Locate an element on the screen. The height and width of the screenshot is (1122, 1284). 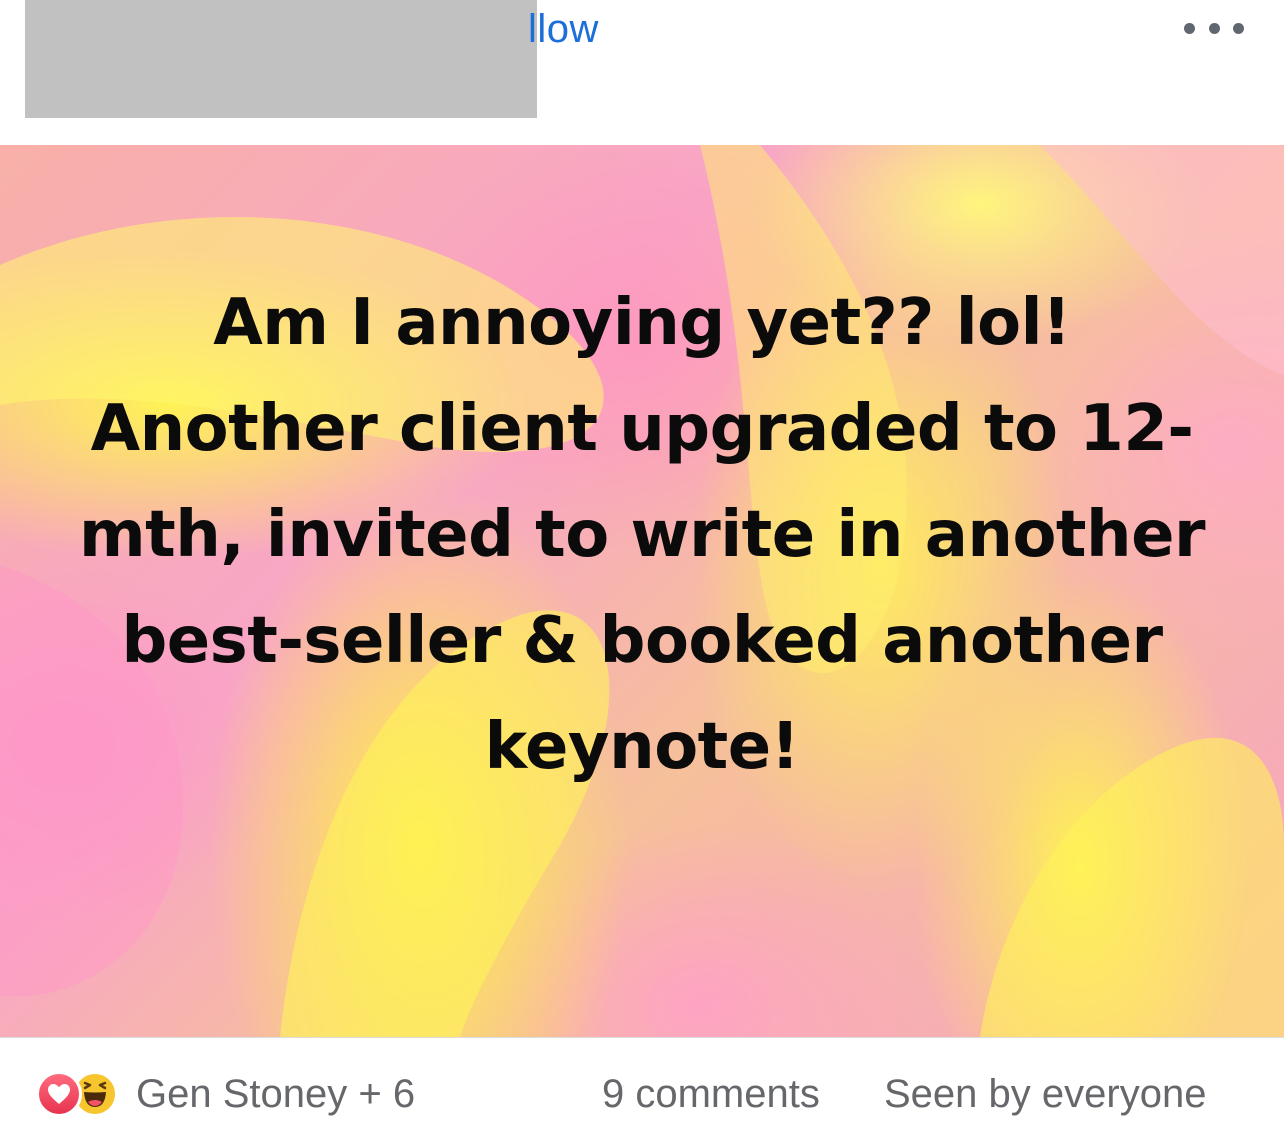
redacted-author-area is located at coordinates (281, 59).